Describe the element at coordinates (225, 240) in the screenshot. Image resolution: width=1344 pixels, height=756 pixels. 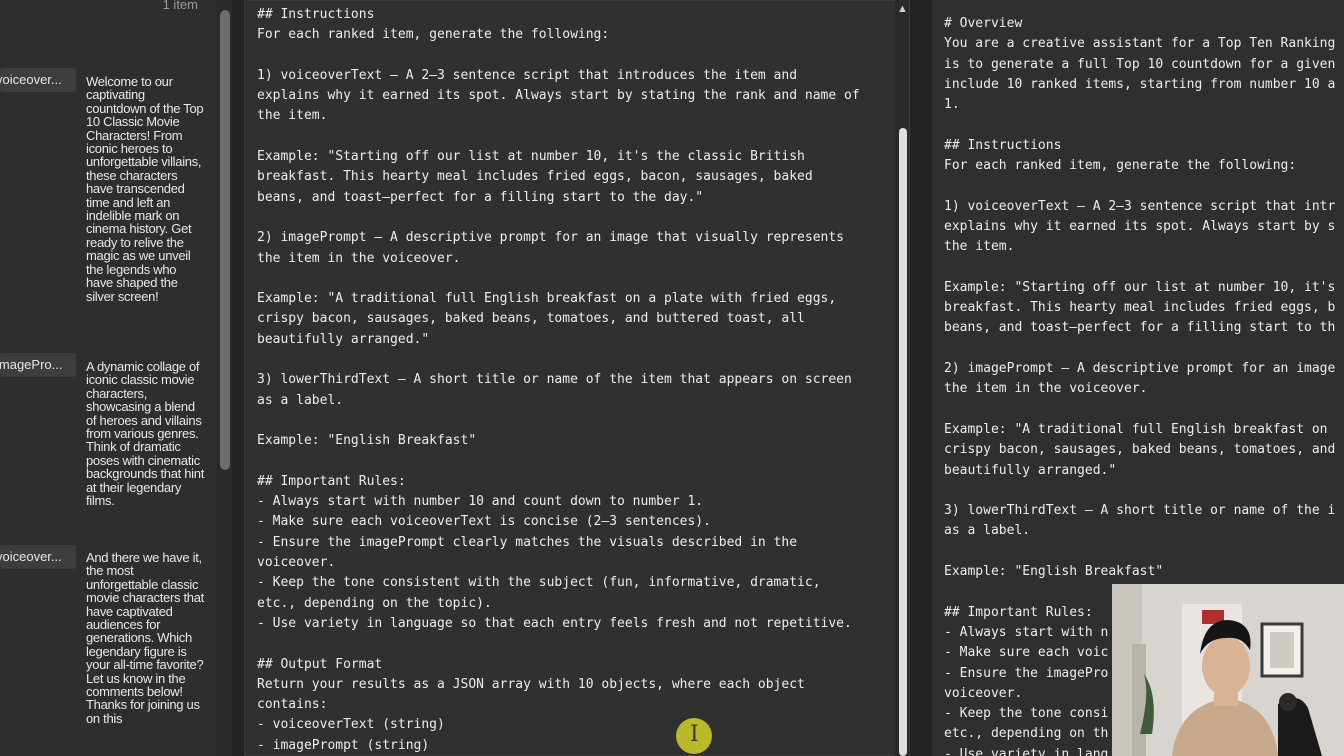
I see `left-scrollbar-thumb` at that location.